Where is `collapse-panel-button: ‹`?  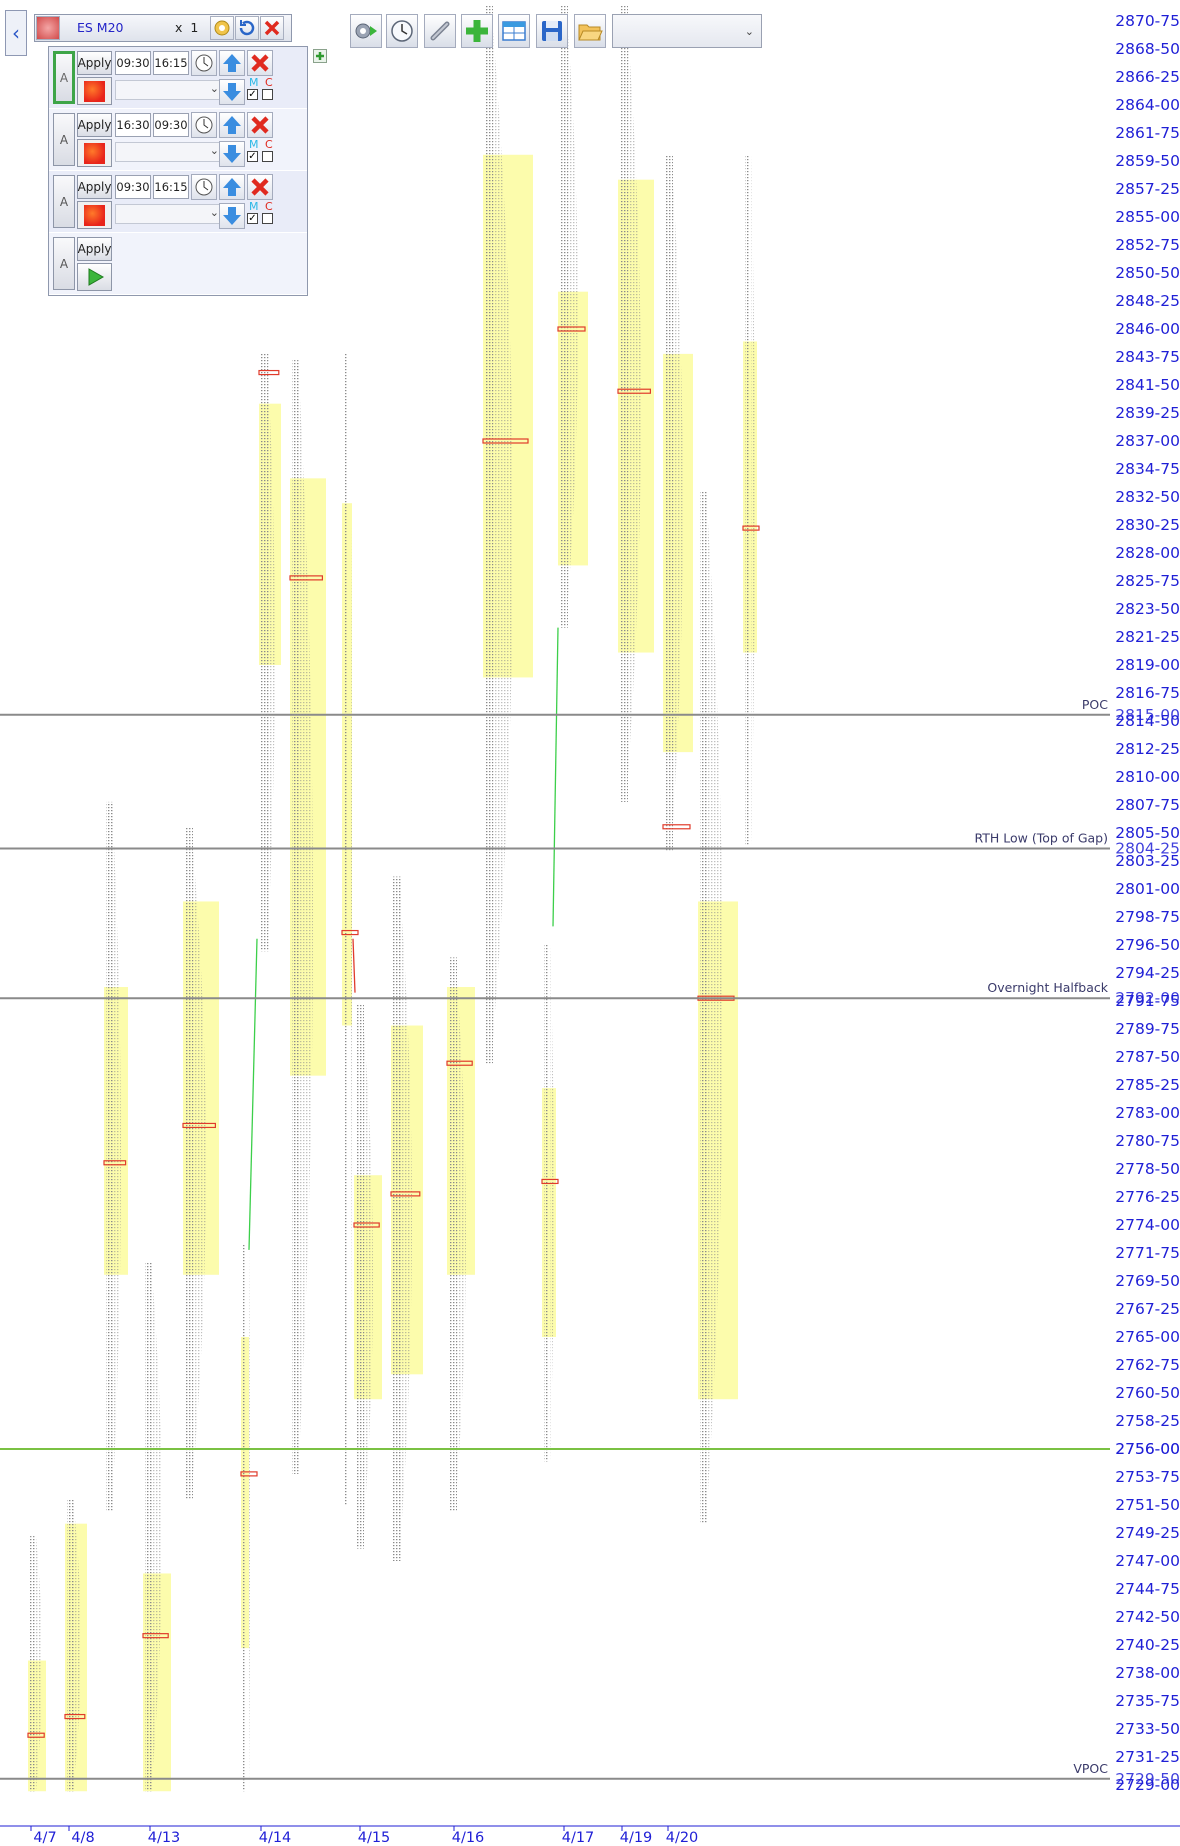 collapse-panel-button: ‹ is located at coordinates (16, 33).